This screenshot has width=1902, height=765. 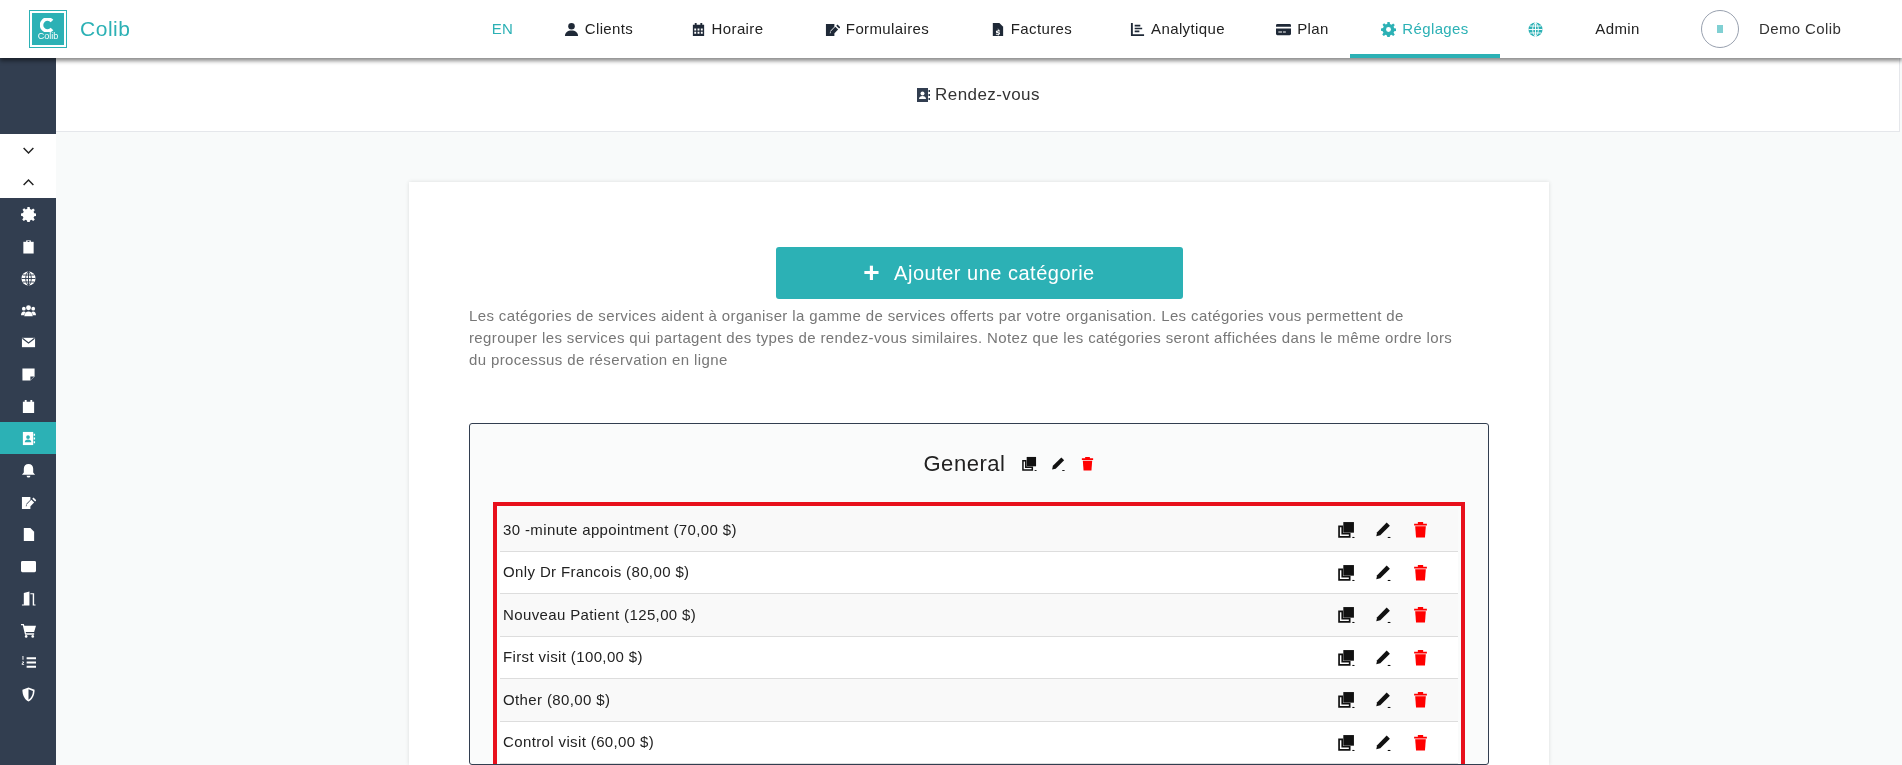 What do you see at coordinates (727, 29) in the screenshot?
I see `nav-tab: Horaire` at bounding box center [727, 29].